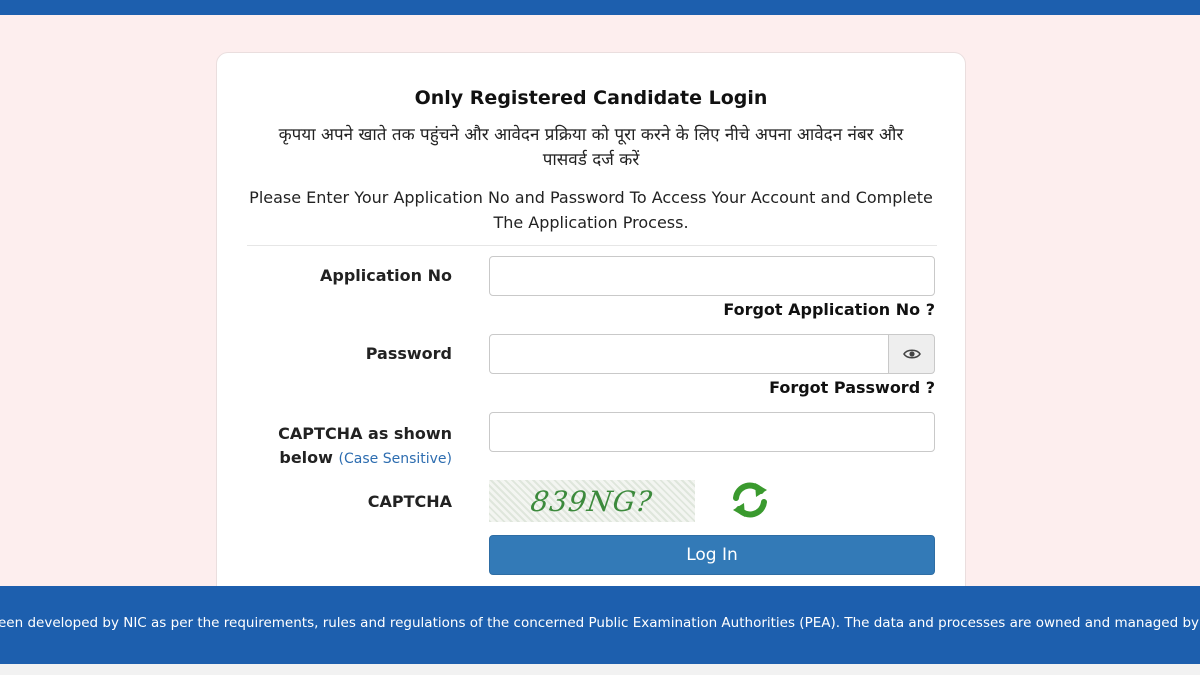 Image resolution: width=1200 pixels, height=675 pixels. I want to click on divider, so click(592, 245).